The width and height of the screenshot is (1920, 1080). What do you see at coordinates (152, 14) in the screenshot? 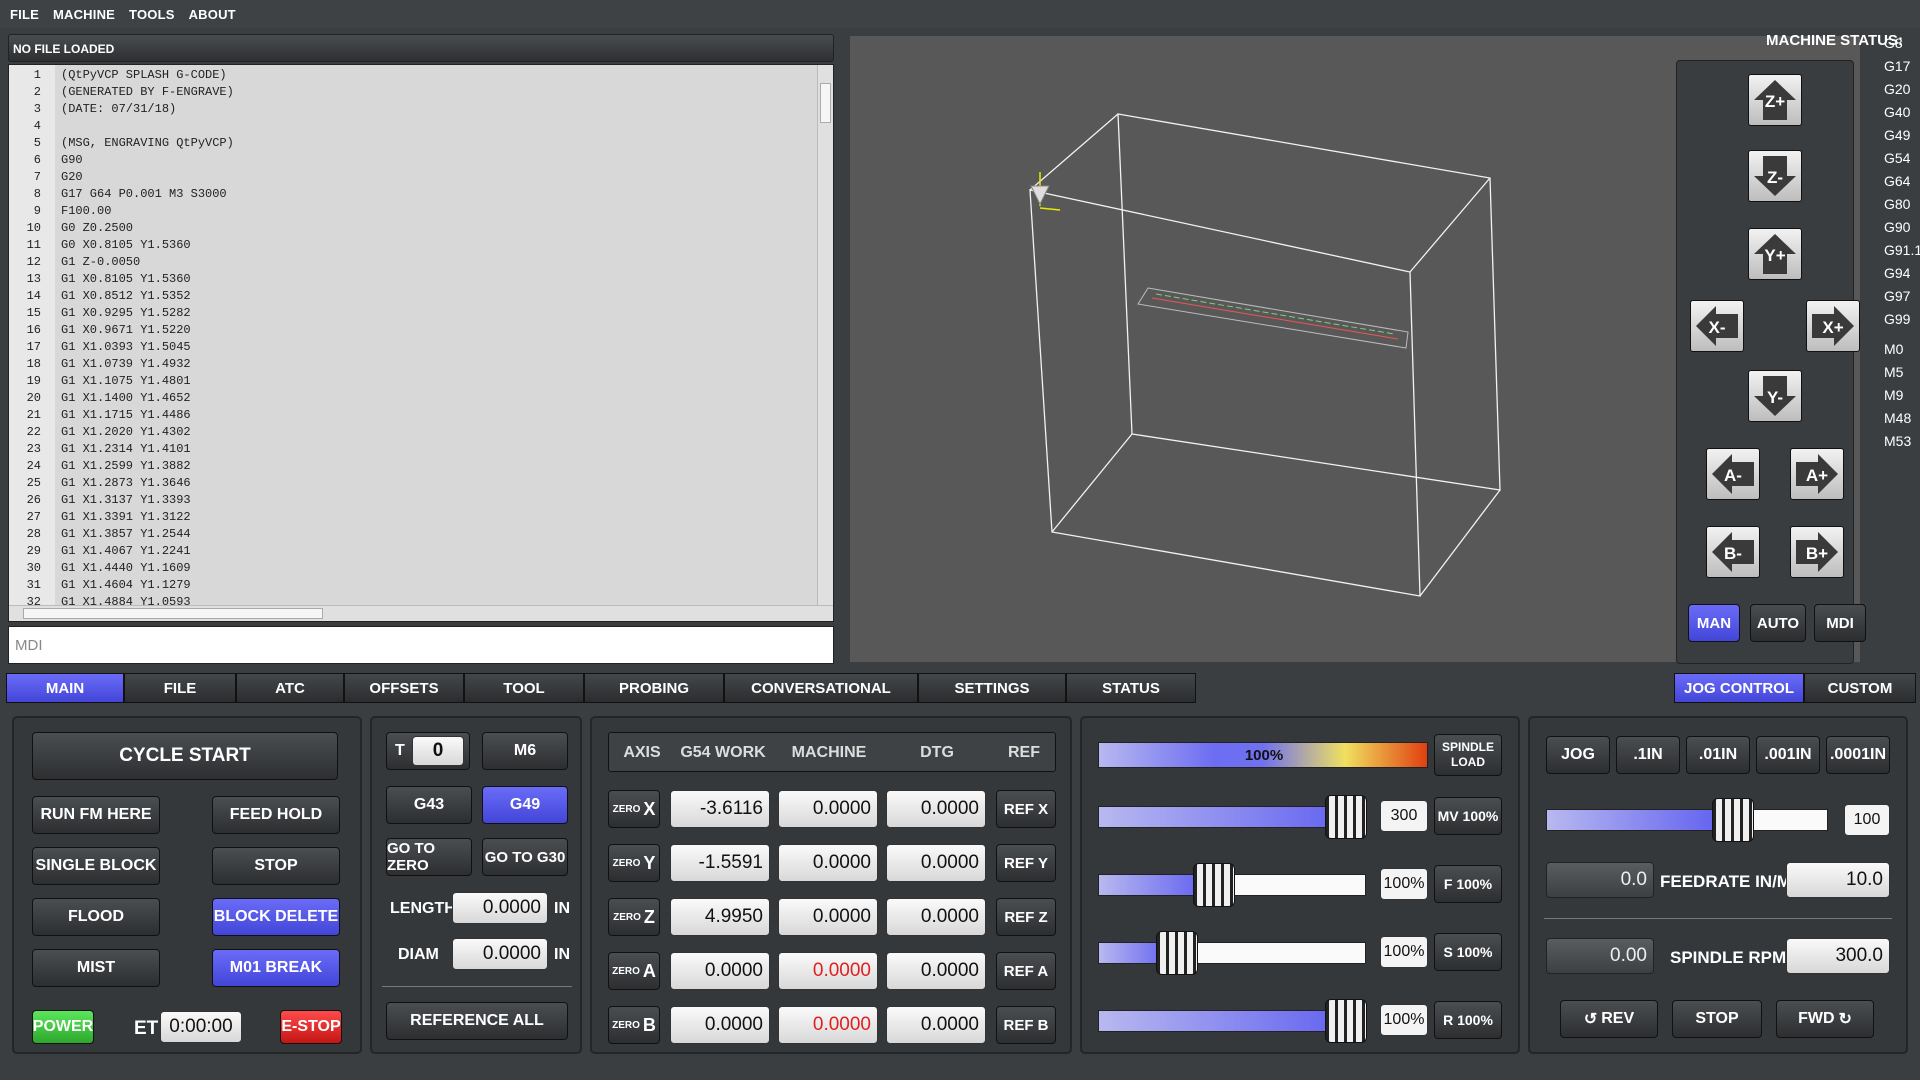
I see `menu-tools: TOOLS` at bounding box center [152, 14].